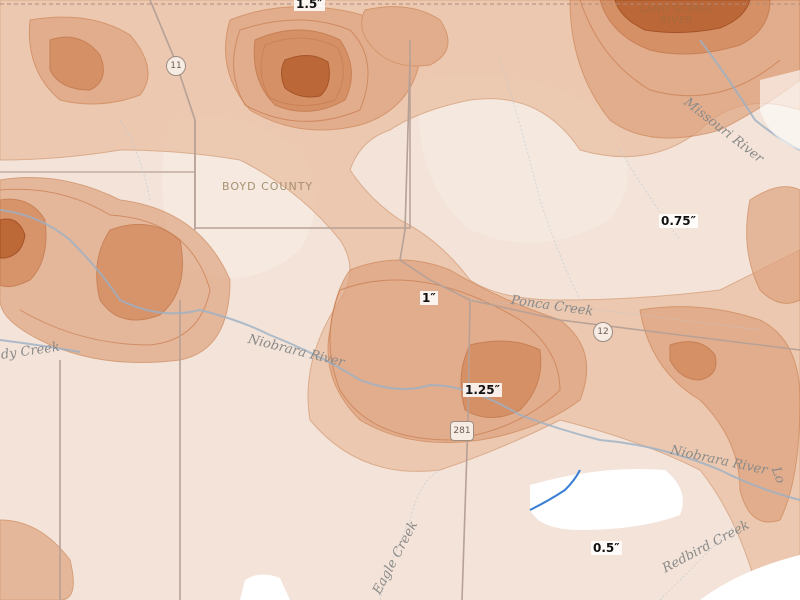  Describe the element at coordinates (603, 332) in the screenshot. I see `route-12-shield: 12` at that location.